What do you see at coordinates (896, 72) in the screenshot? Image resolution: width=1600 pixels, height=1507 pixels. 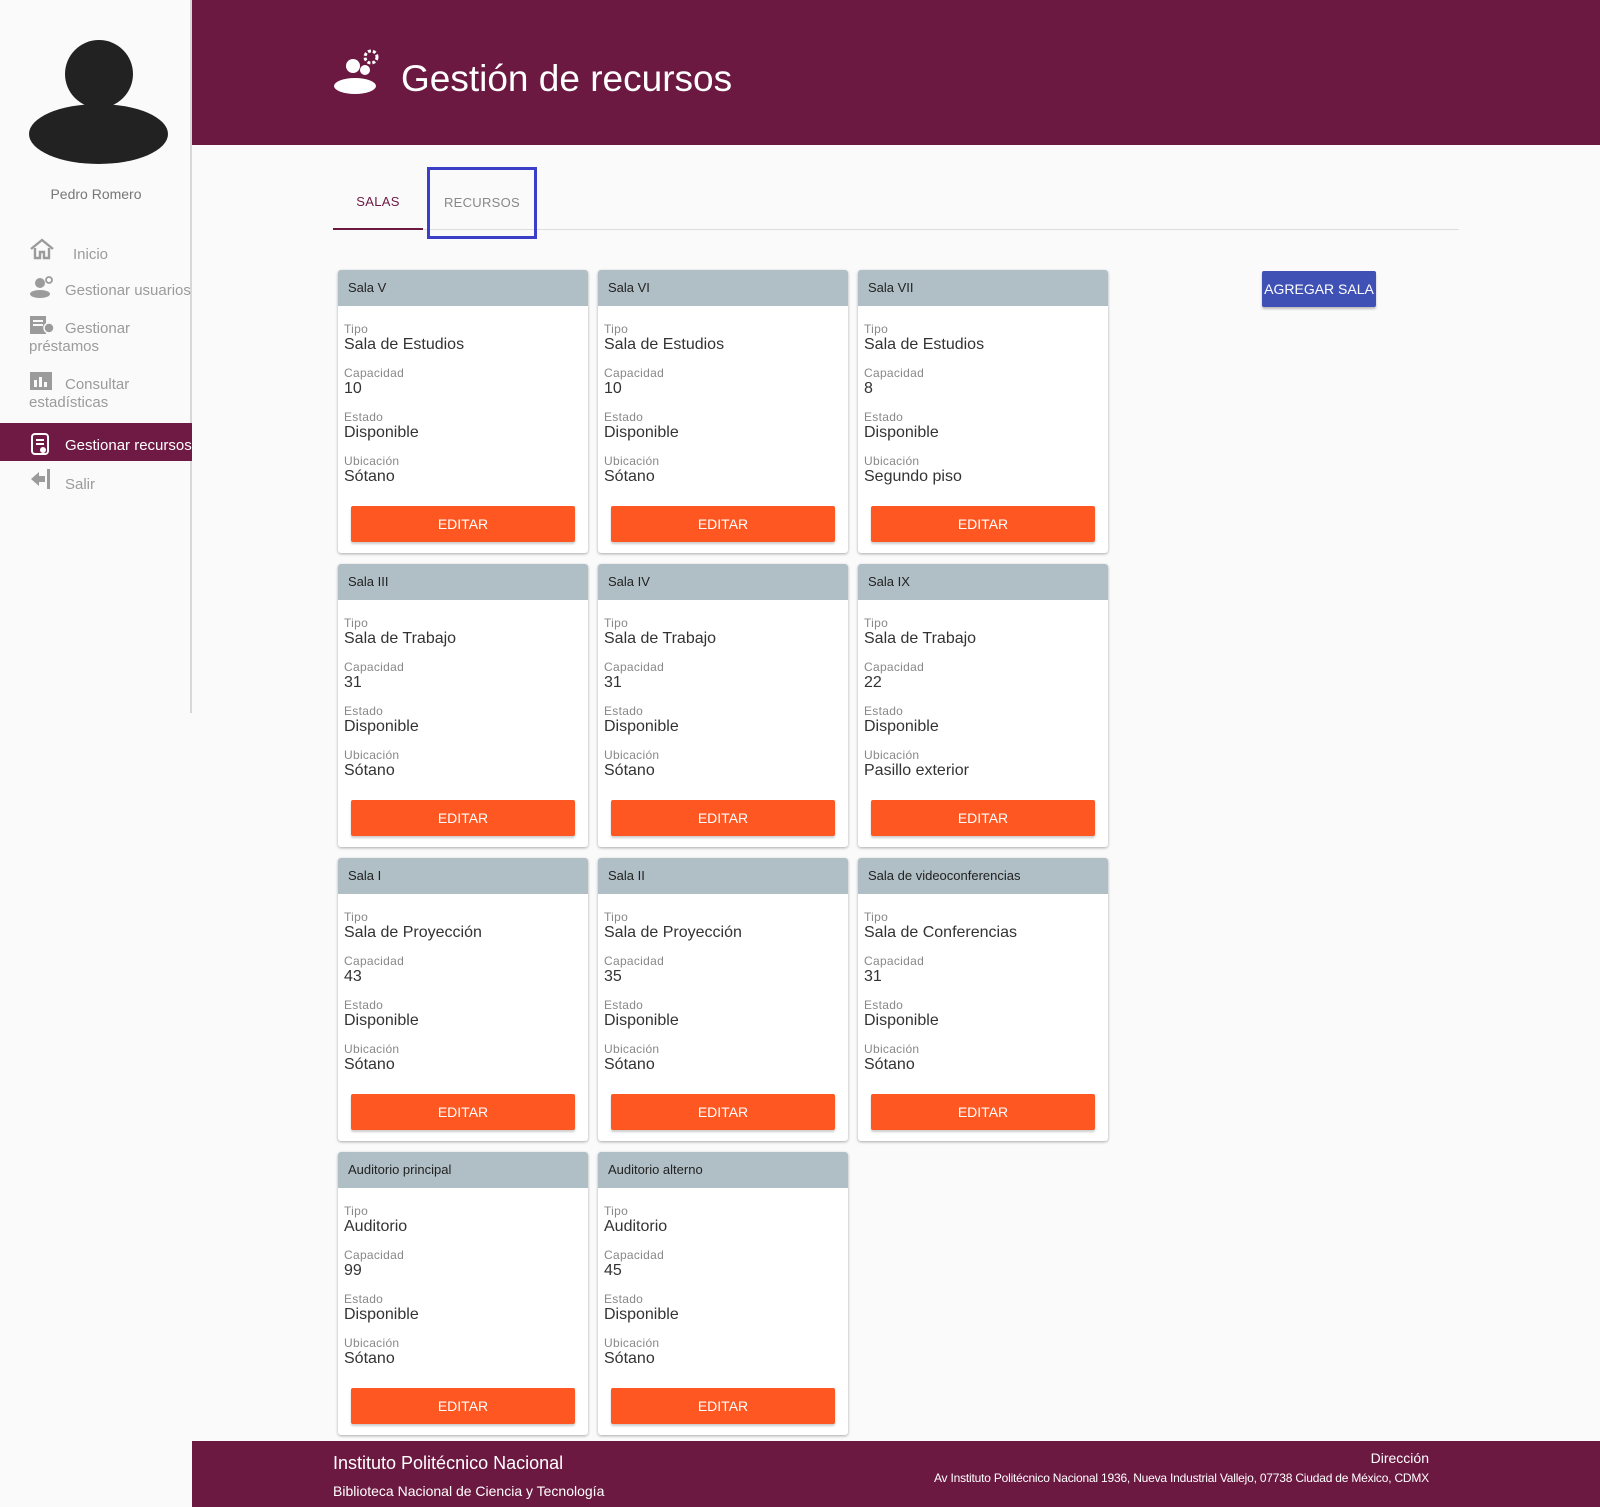 I see `page-header: Gestión de recursos` at bounding box center [896, 72].